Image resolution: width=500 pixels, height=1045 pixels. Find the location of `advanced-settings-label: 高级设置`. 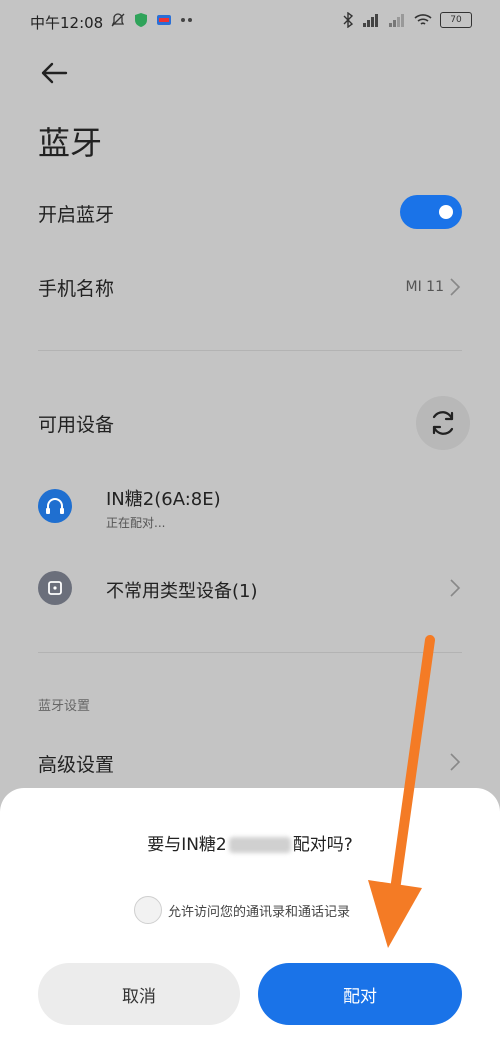

advanced-settings-label: 高级设置 is located at coordinates (76, 765).